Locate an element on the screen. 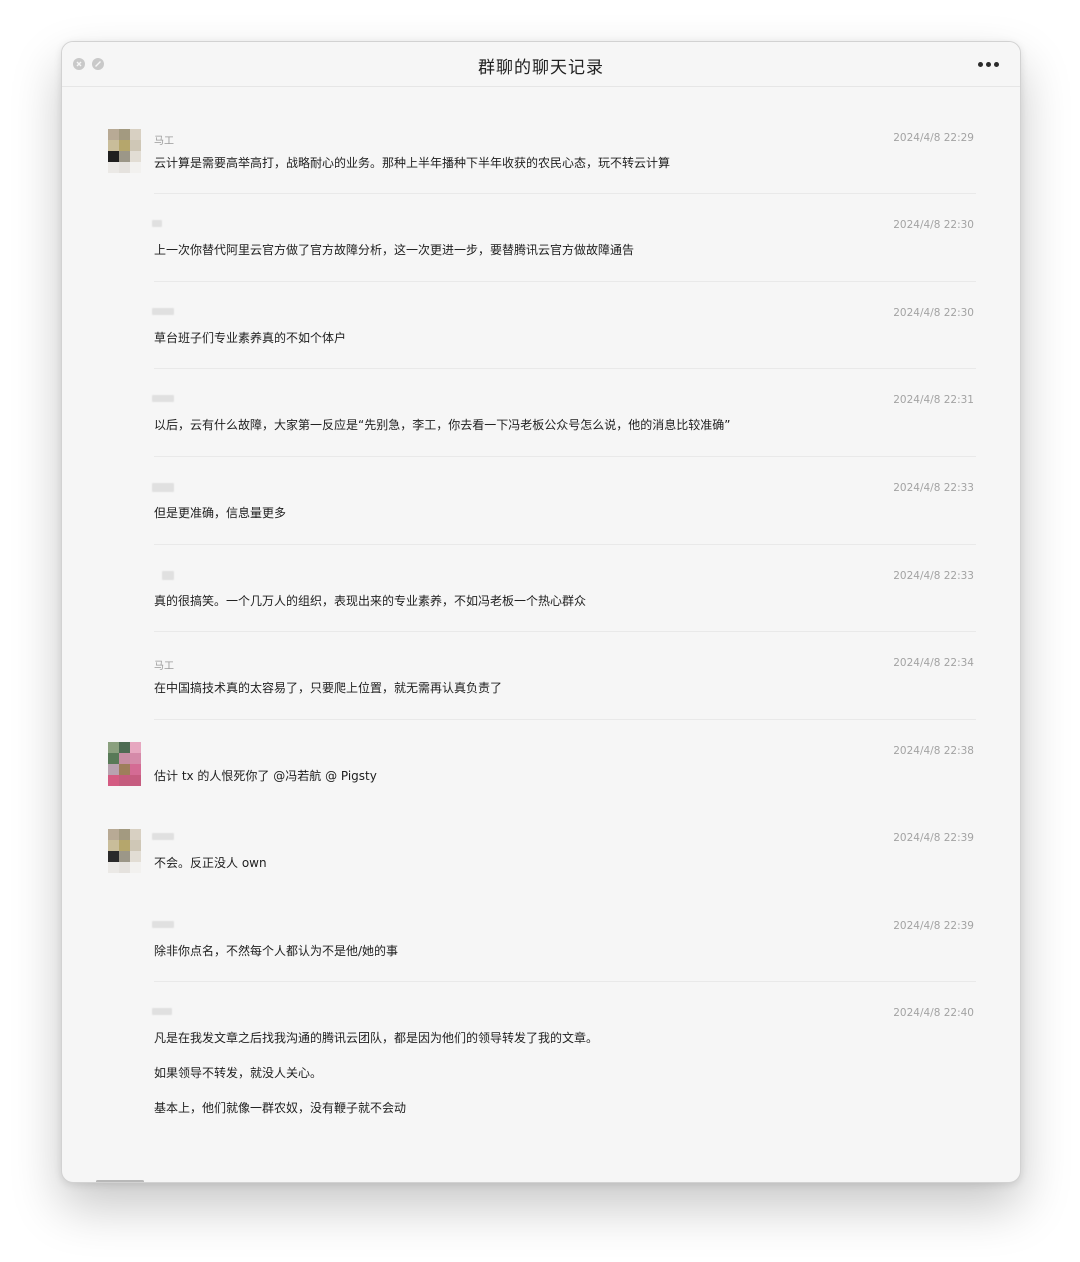 The height and width of the screenshot is (1262, 1080). title-bar: 群聊的聊天记录 is located at coordinates (541, 64).